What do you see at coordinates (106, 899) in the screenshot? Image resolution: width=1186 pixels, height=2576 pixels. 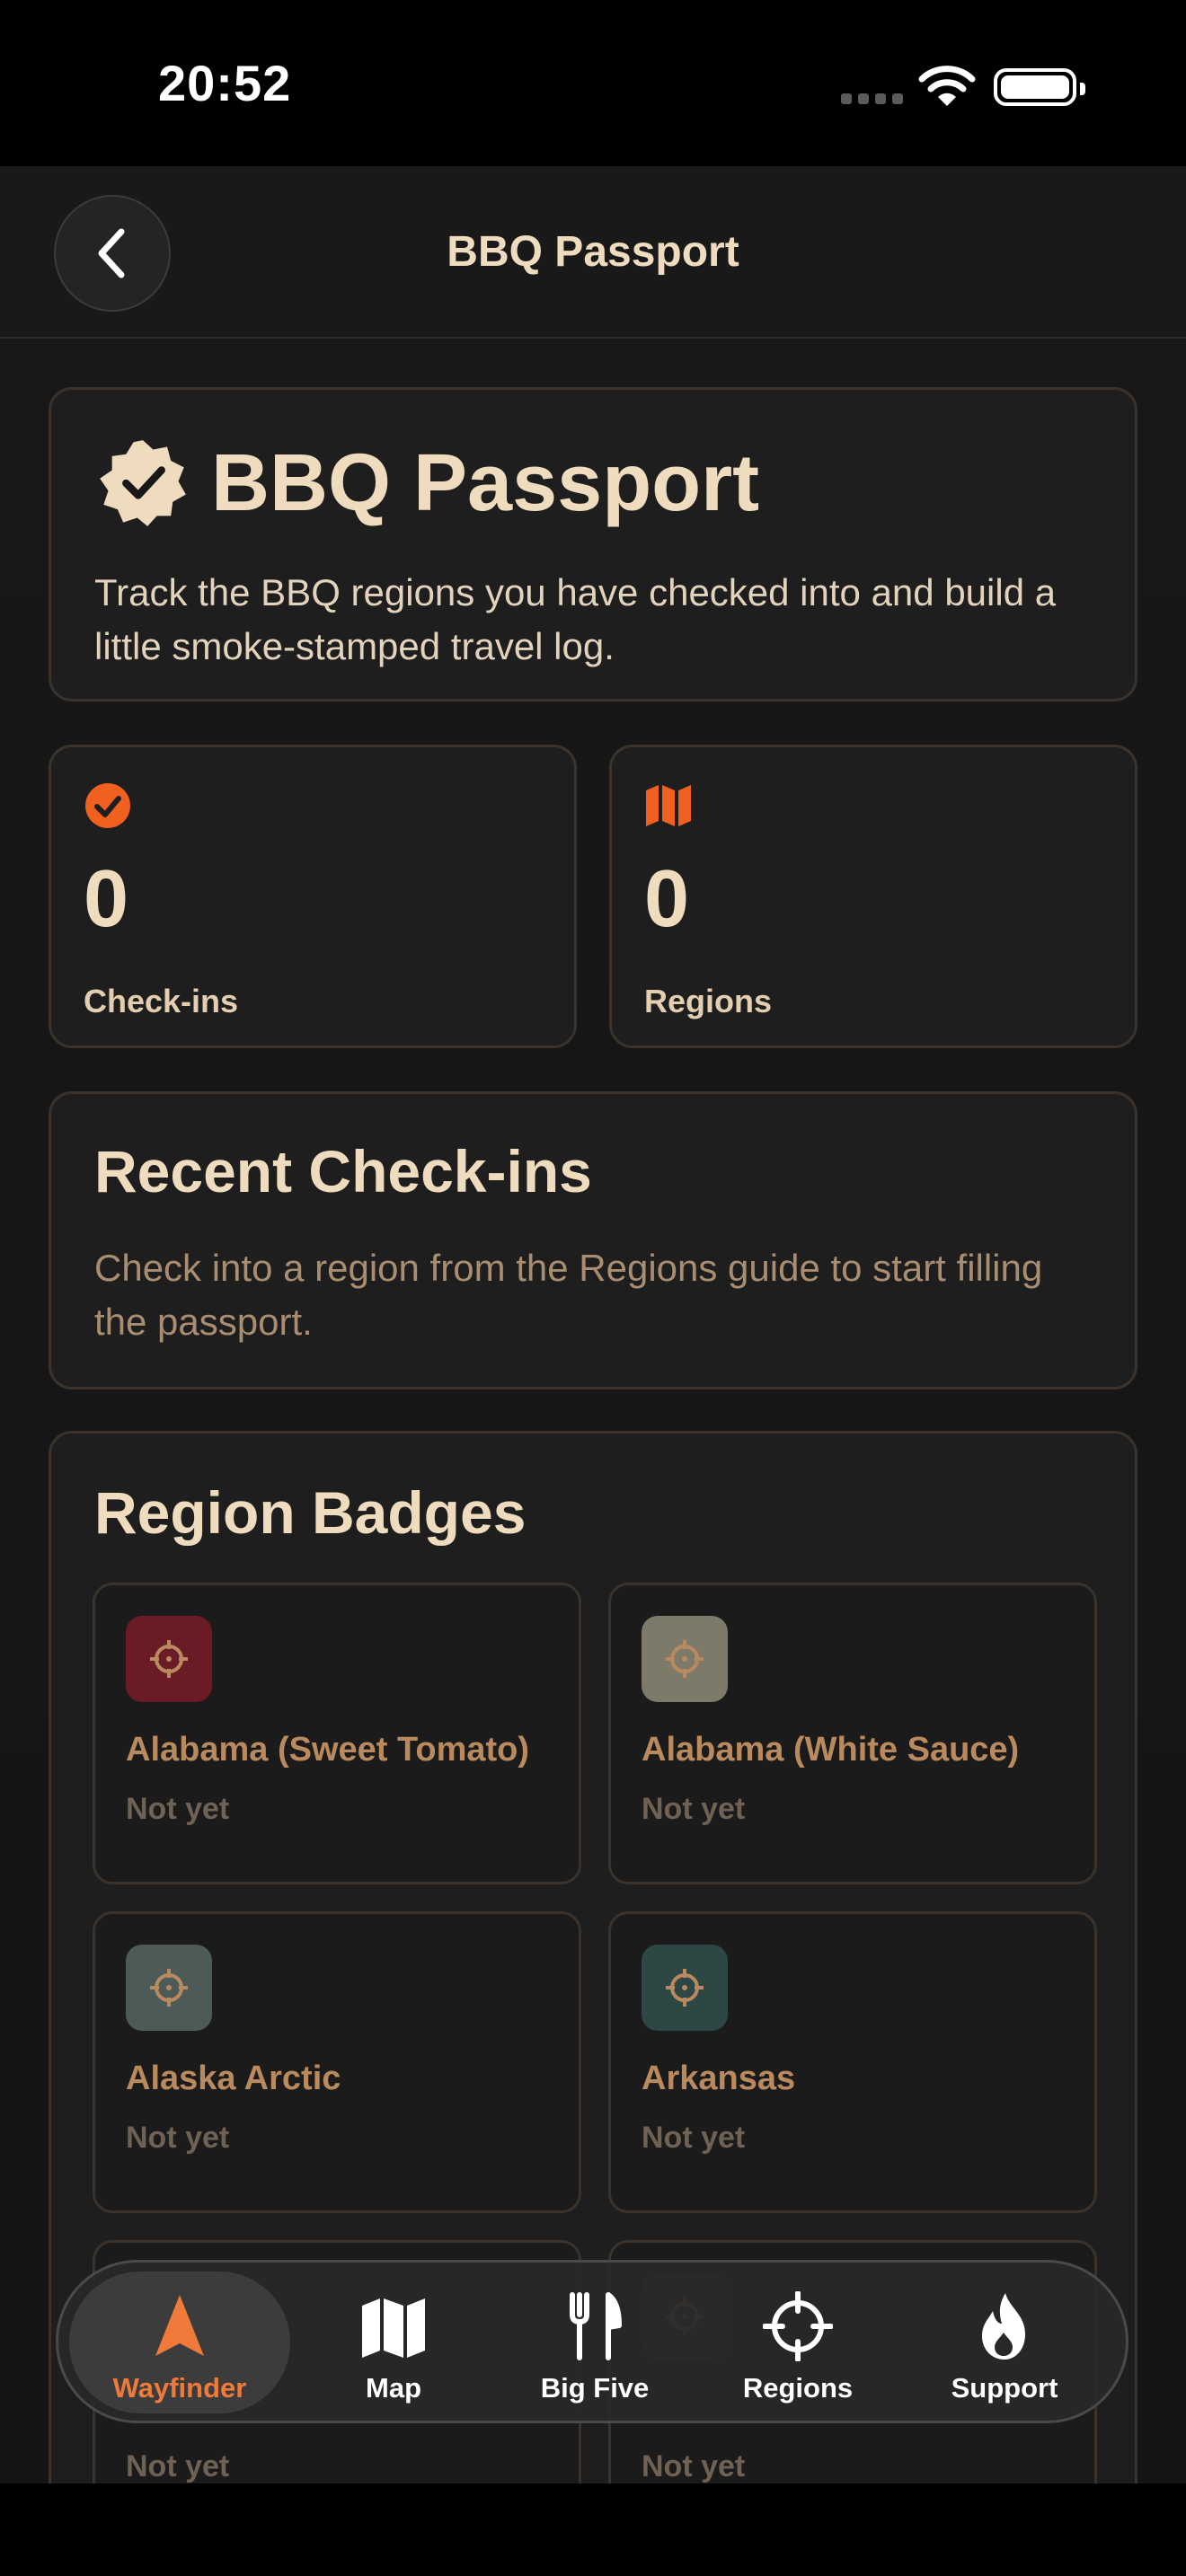 I see `checkins-count: 0` at bounding box center [106, 899].